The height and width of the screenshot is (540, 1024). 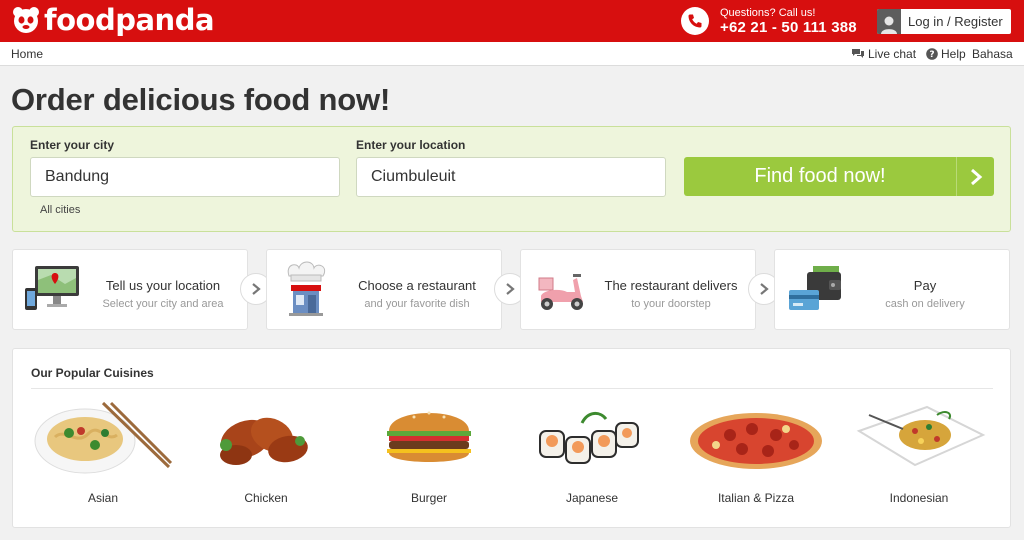 I want to click on cuisine-indonesian: Indonesian, so click(x=919, y=456).